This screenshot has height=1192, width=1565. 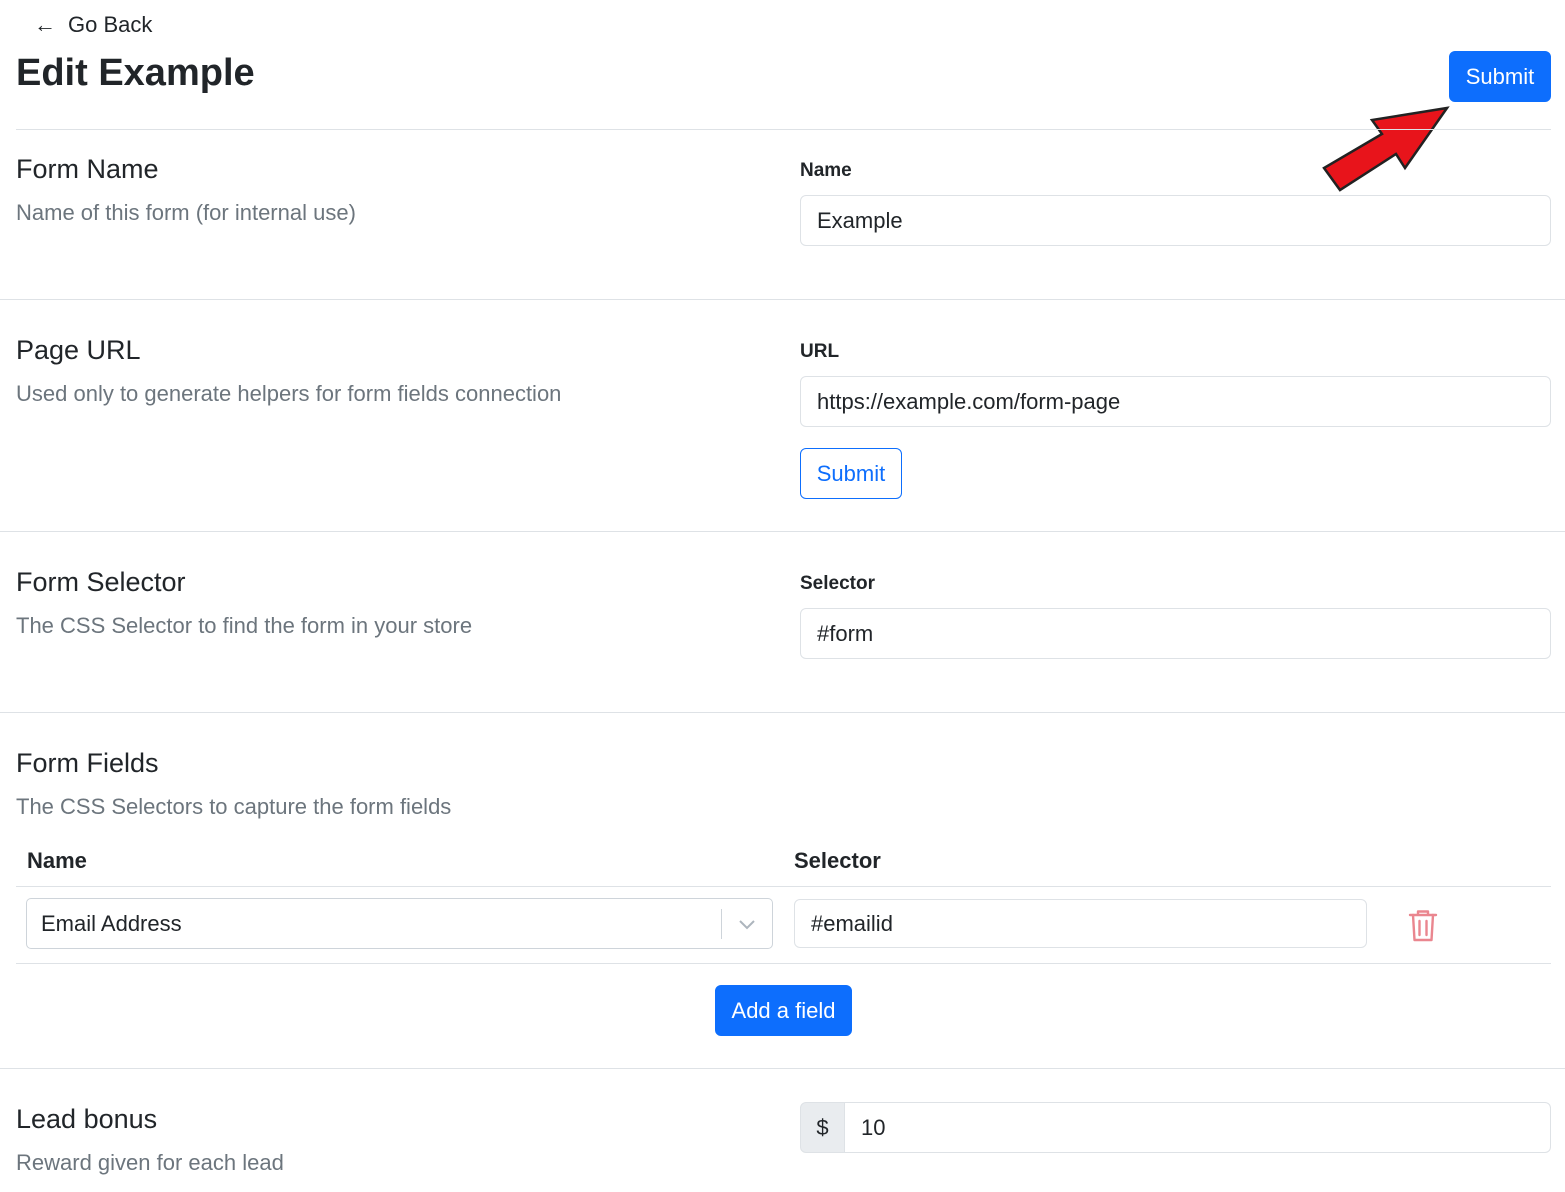 What do you see at coordinates (1175, 401) in the screenshot?
I see `url-input` at bounding box center [1175, 401].